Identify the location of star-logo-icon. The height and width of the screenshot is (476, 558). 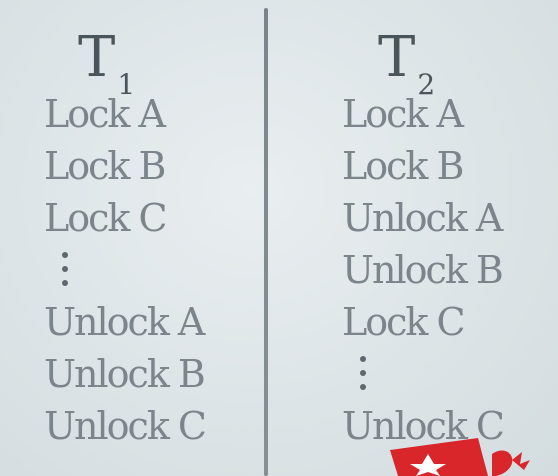
(460, 457).